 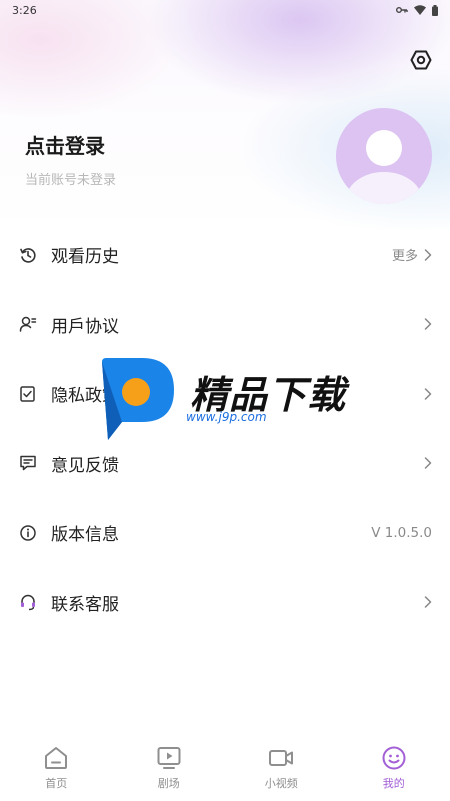 What do you see at coordinates (435, 10) in the screenshot?
I see `battery-icon` at bounding box center [435, 10].